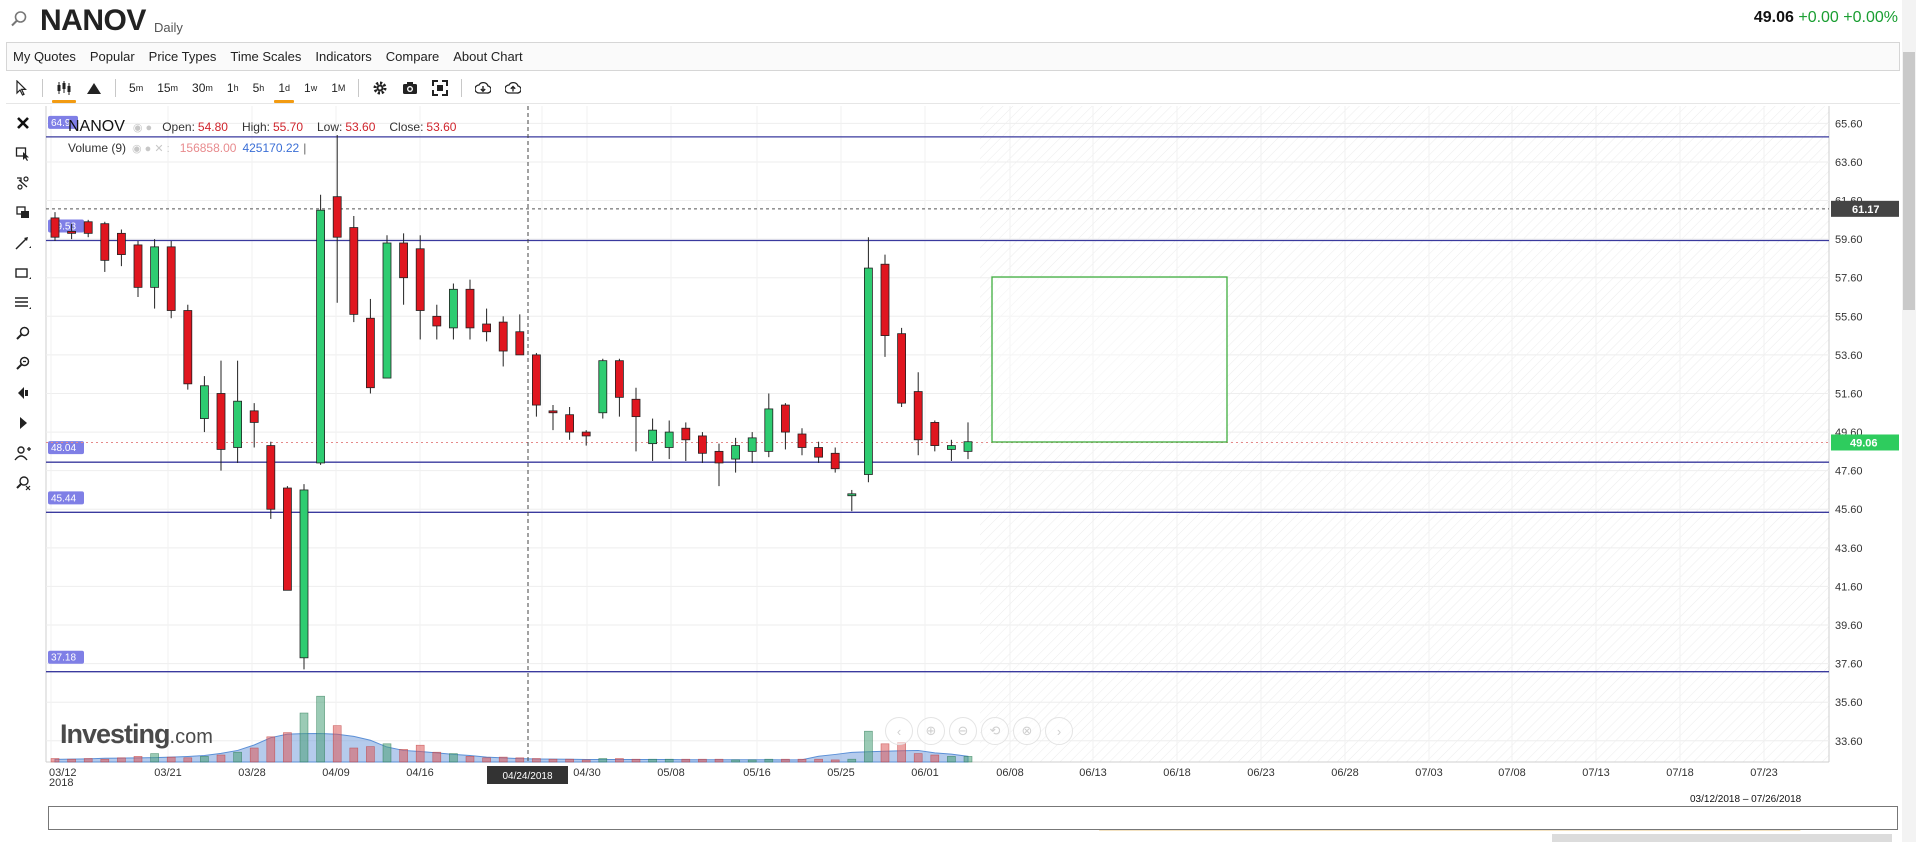  What do you see at coordinates (1512, 773) in the screenshot?
I see `x-tick-label: 07/08` at bounding box center [1512, 773].